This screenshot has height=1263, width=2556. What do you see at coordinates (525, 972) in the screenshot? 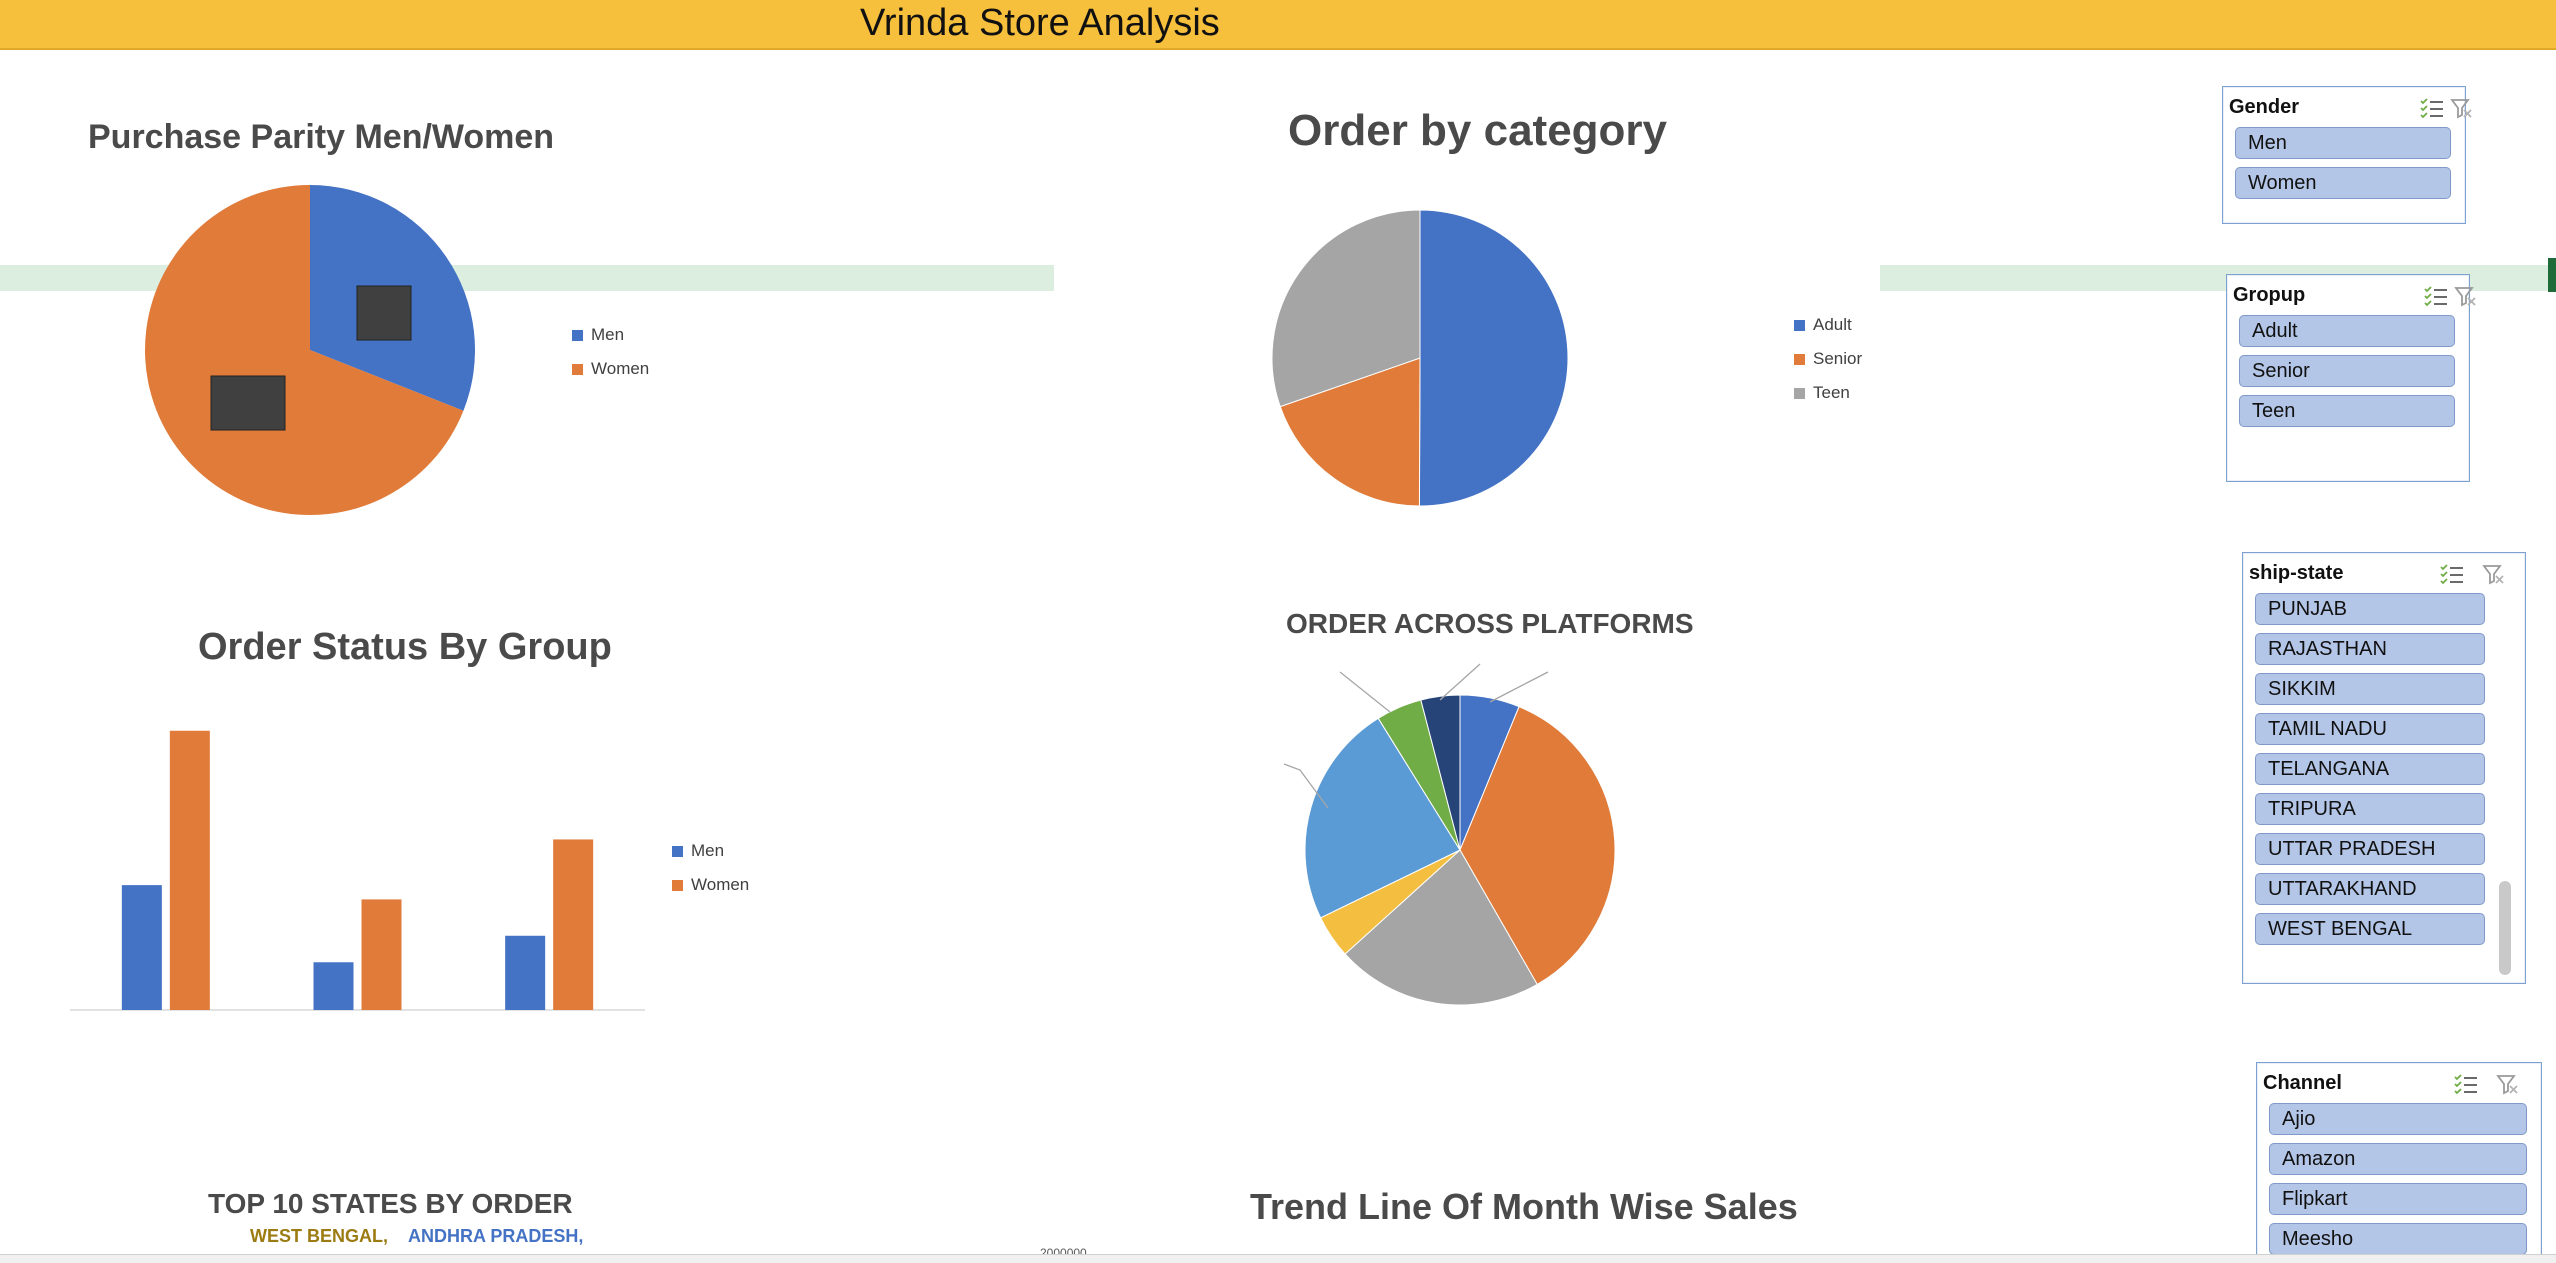
I see `bar-men-teen` at bounding box center [525, 972].